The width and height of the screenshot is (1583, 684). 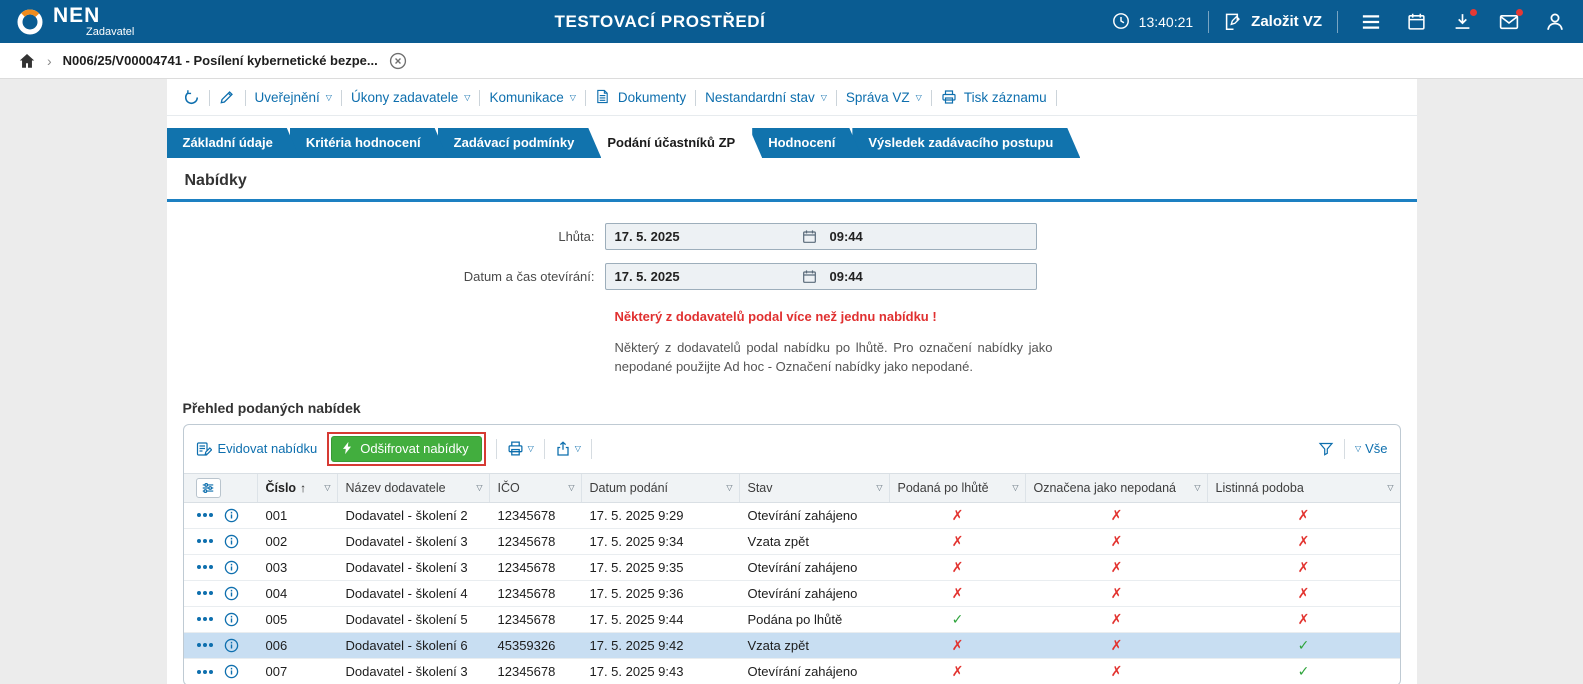 What do you see at coordinates (1304, 488) in the screenshot?
I see `col-listinna-podoba: Listinná podoba ▽` at bounding box center [1304, 488].